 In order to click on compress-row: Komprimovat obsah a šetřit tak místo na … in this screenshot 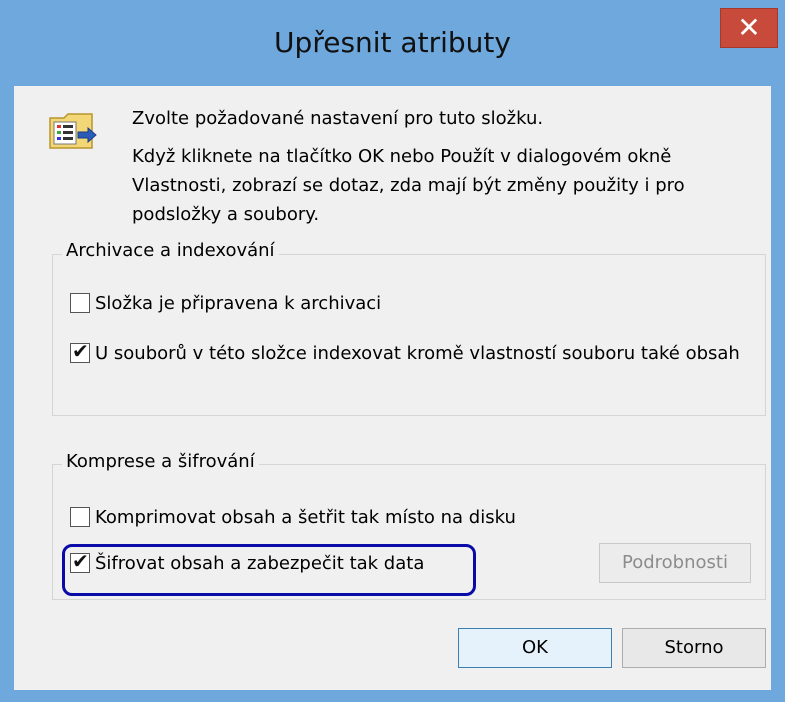, I will do `click(293, 518)`.